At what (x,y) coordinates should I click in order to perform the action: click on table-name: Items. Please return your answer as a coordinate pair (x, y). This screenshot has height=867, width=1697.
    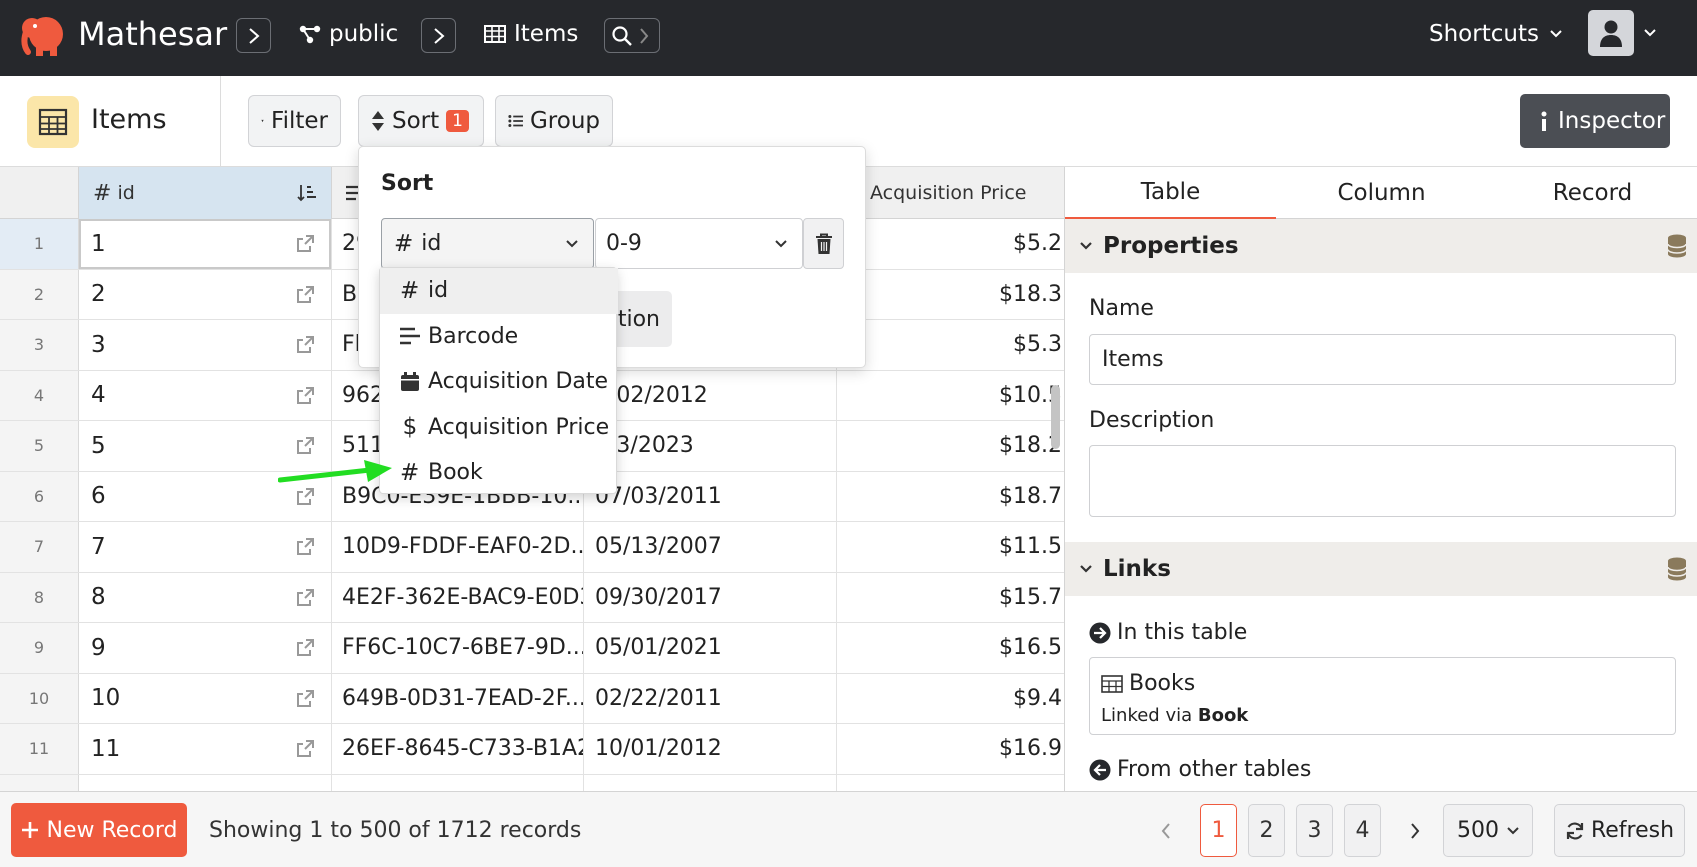
    Looking at the image, I should click on (546, 34).